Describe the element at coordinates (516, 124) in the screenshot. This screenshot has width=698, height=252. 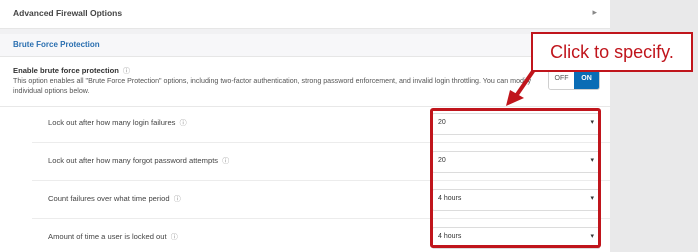
I see `login-failures-select: 20 ▾` at that location.